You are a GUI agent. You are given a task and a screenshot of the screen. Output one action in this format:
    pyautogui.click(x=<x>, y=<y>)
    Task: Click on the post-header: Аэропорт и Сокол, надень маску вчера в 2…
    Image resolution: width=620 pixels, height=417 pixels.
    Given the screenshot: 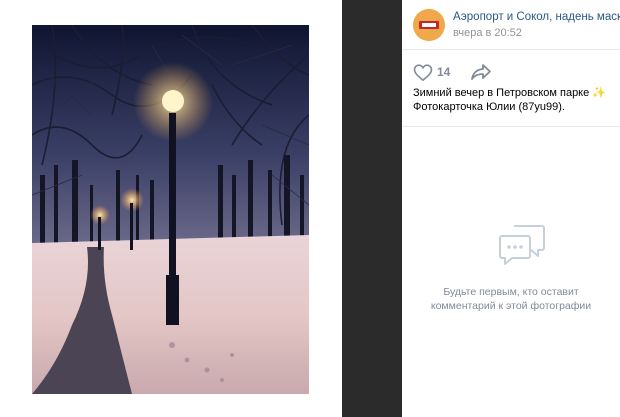 What is the action you would take?
    pyautogui.click(x=511, y=25)
    